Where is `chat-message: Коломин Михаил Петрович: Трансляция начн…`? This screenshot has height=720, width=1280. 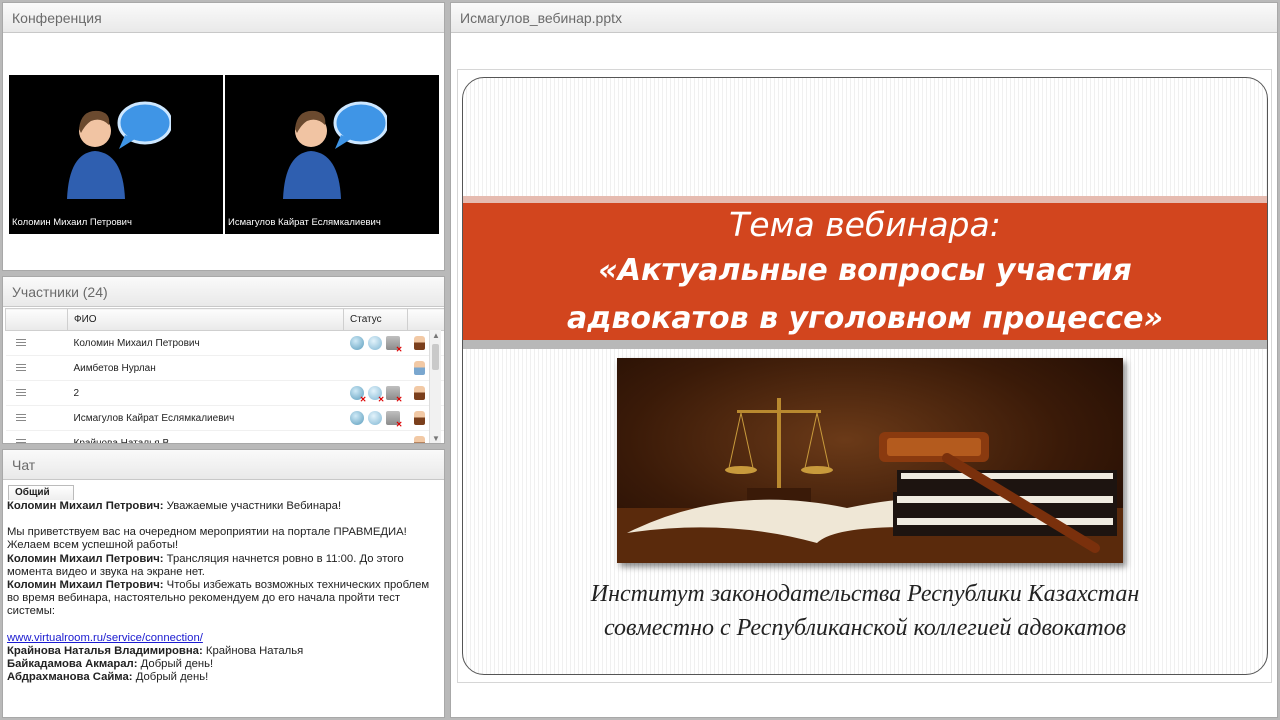
chat-message: Коломин Михаил Петрович: Трансляция начн… is located at coordinates (224, 566).